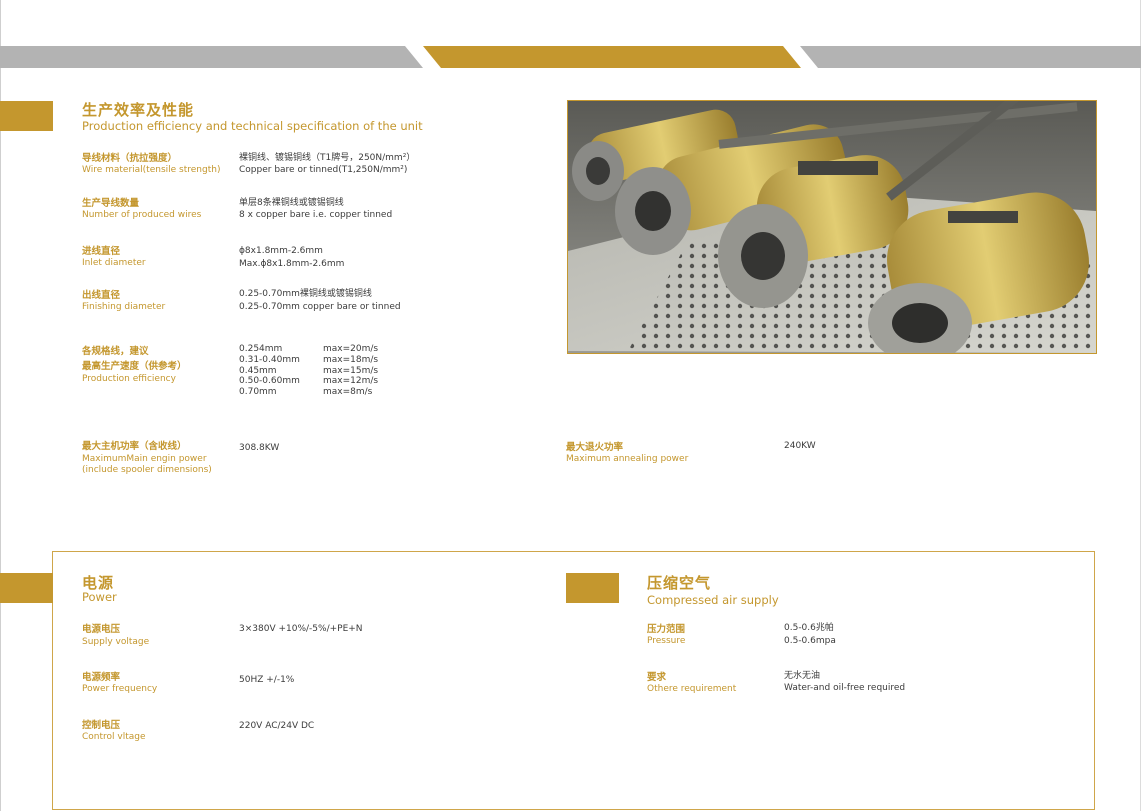 The image size is (1141, 811). I want to click on supply-voltage-value: 3×380V +10%/-5%/+PE+N, so click(301, 629).